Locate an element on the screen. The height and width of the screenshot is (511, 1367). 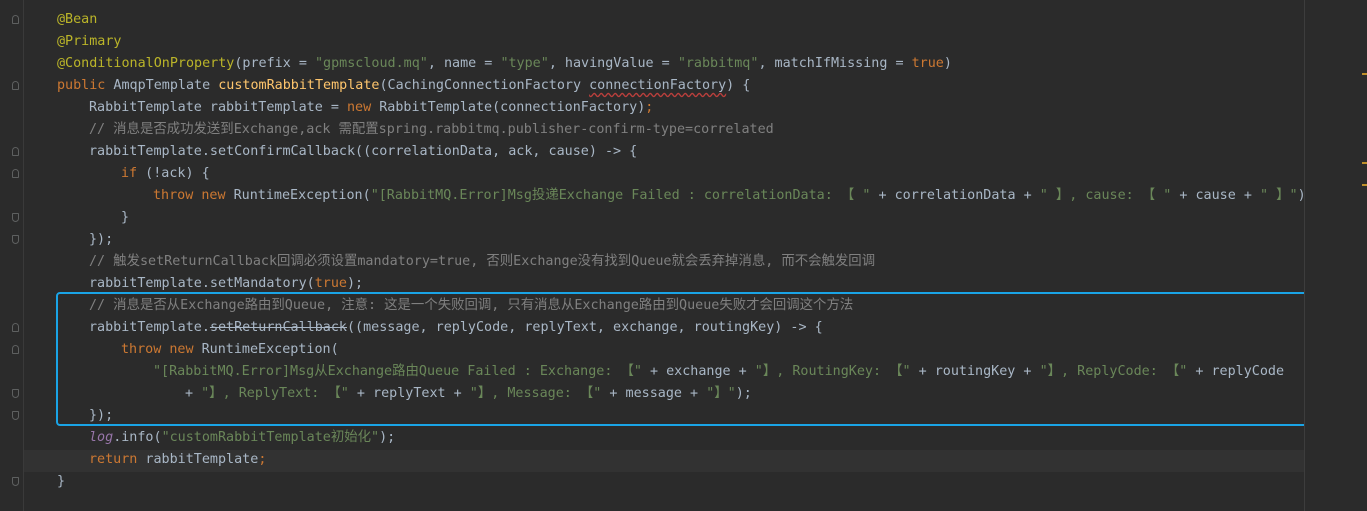
editor-scrollbar is located at coordinates (1335, 255).